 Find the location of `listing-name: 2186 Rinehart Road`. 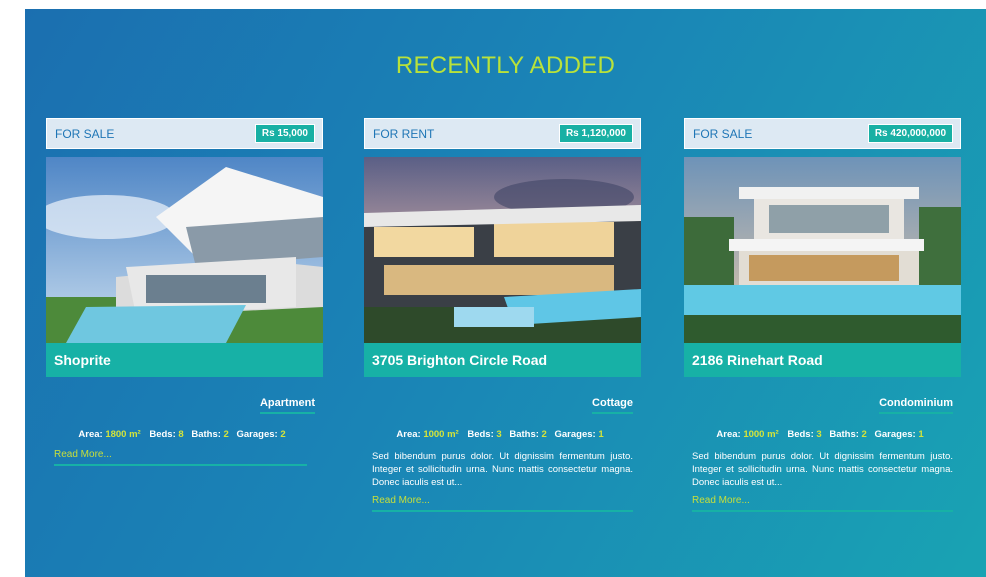

listing-name: 2186 Rinehart Road is located at coordinates (822, 360).